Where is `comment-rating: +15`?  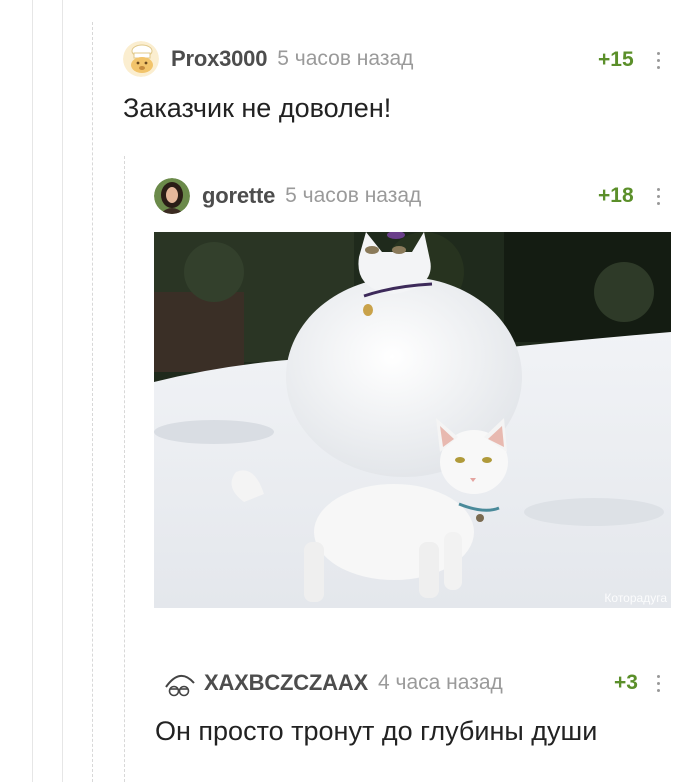
comment-rating: +15 is located at coordinates (616, 59).